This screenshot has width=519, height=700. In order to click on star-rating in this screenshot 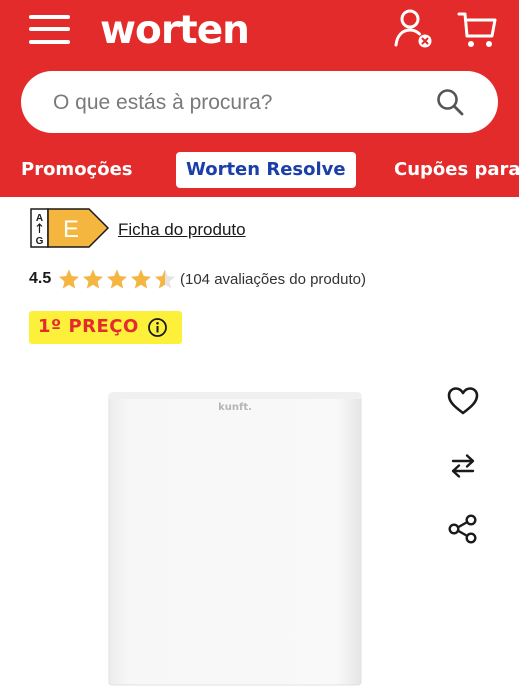, I will do `click(118, 280)`.